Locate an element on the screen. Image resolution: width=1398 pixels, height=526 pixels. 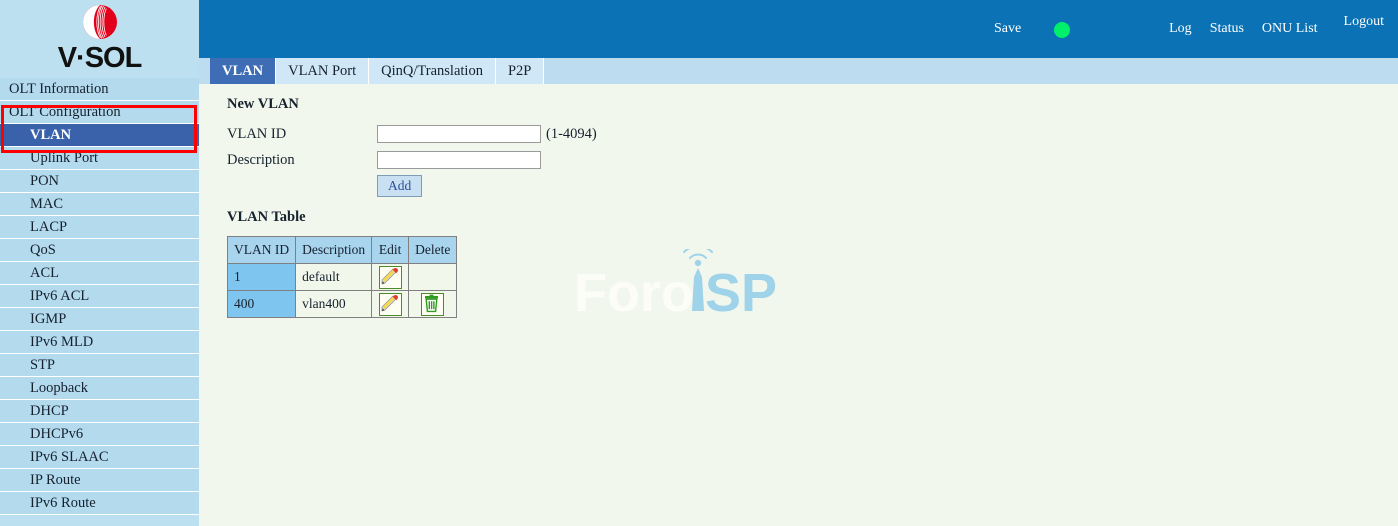
green-status-dot-icon is located at coordinates (1062, 30).